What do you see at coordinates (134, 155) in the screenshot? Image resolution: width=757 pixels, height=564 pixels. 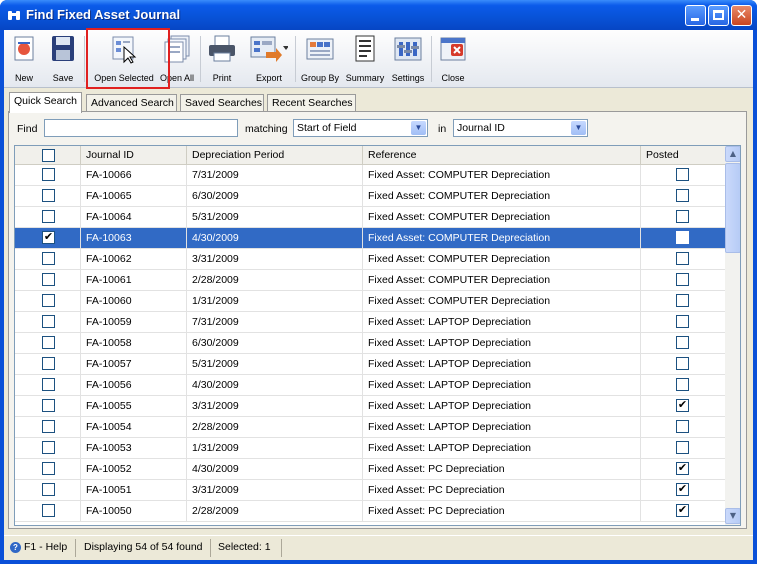 I see `header-journal-id: Journal ID` at bounding box center [134, 155].